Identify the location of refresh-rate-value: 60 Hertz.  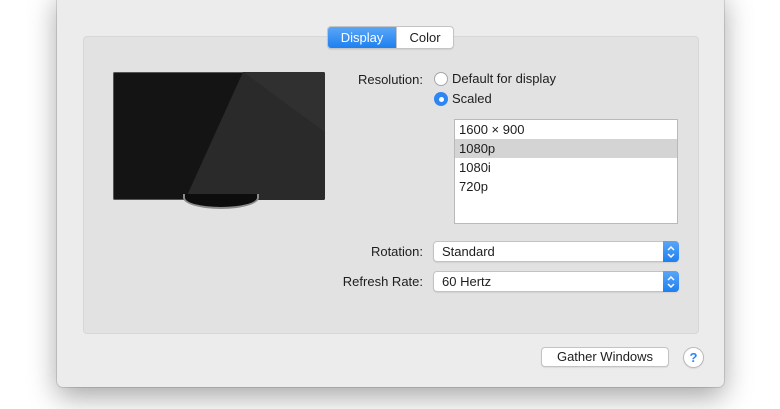
(467, 281).